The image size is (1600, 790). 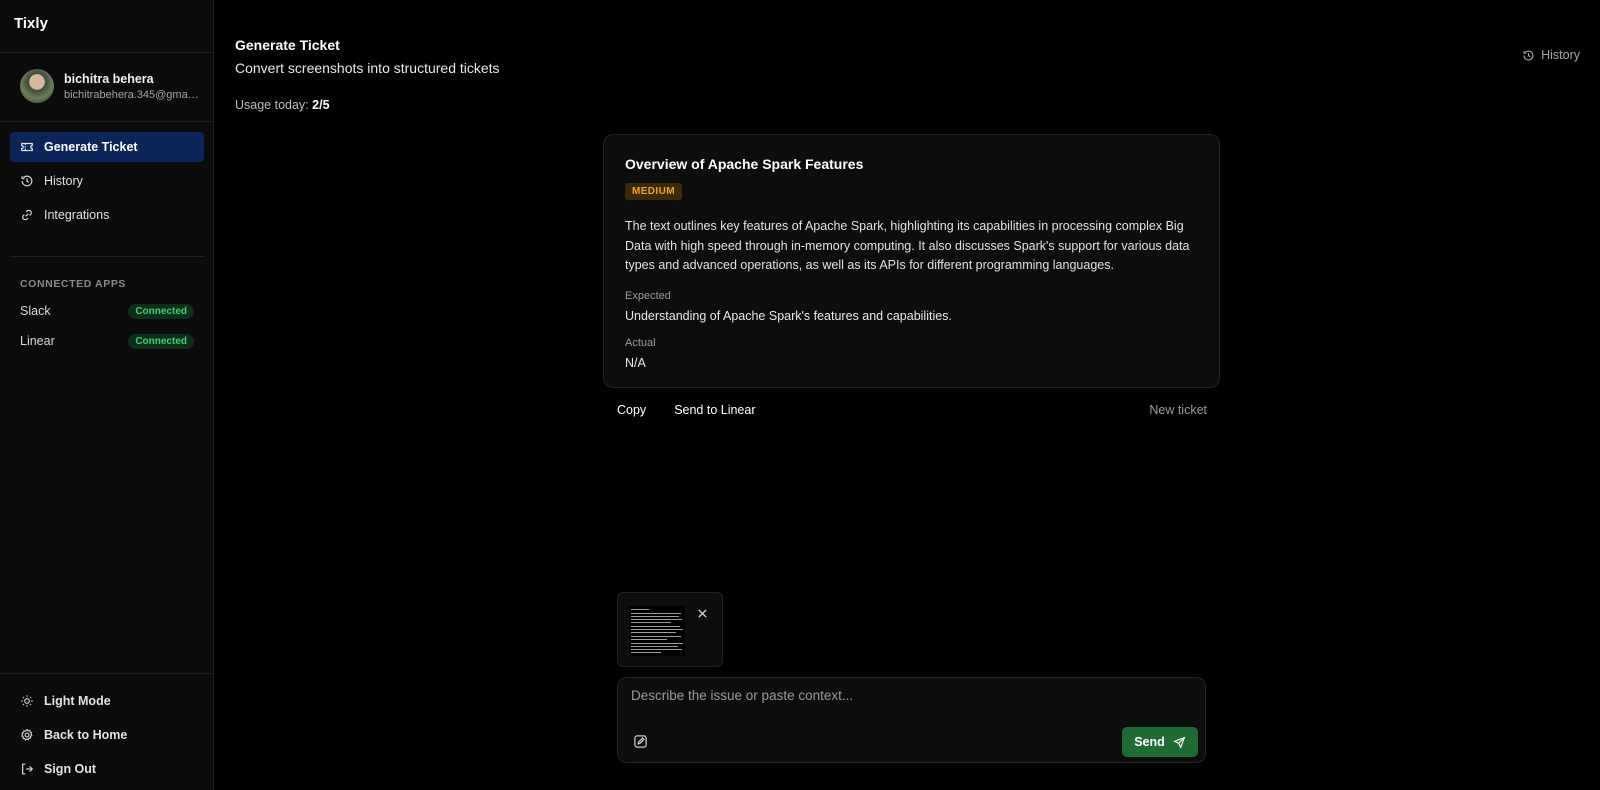 I want to click on app-name: Slack, so click(x=35, y=311).